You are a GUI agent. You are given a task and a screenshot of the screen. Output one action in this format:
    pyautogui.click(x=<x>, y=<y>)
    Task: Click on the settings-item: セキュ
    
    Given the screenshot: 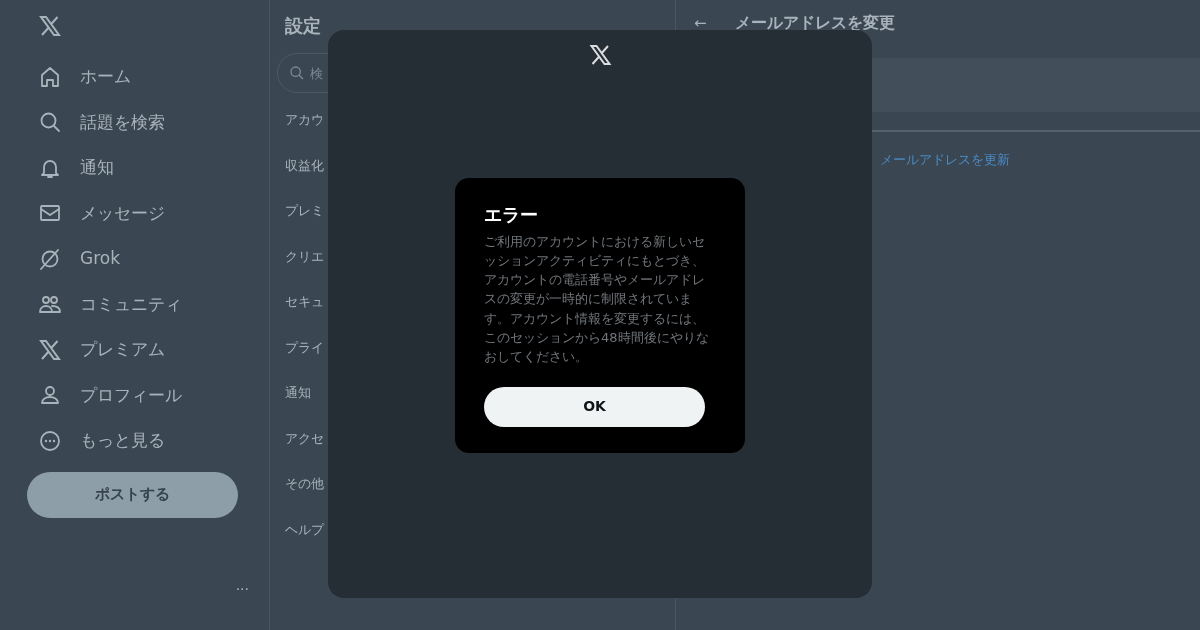 What is the action you would take?
    pyautogui.click(x=304, y=302)
    